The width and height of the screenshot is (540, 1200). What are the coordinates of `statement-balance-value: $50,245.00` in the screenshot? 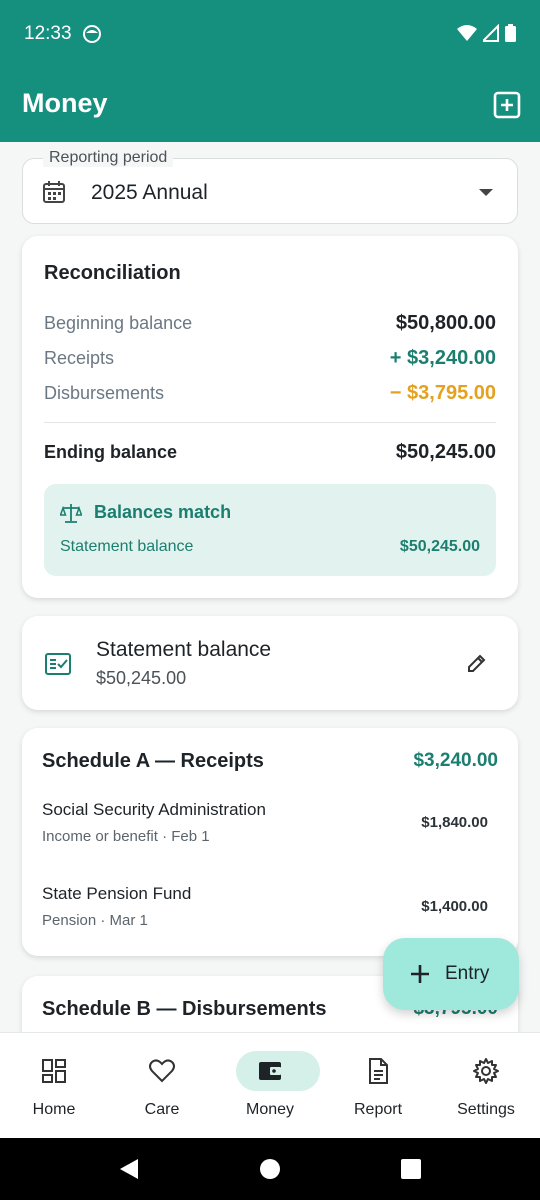 It's located at (141, 678).